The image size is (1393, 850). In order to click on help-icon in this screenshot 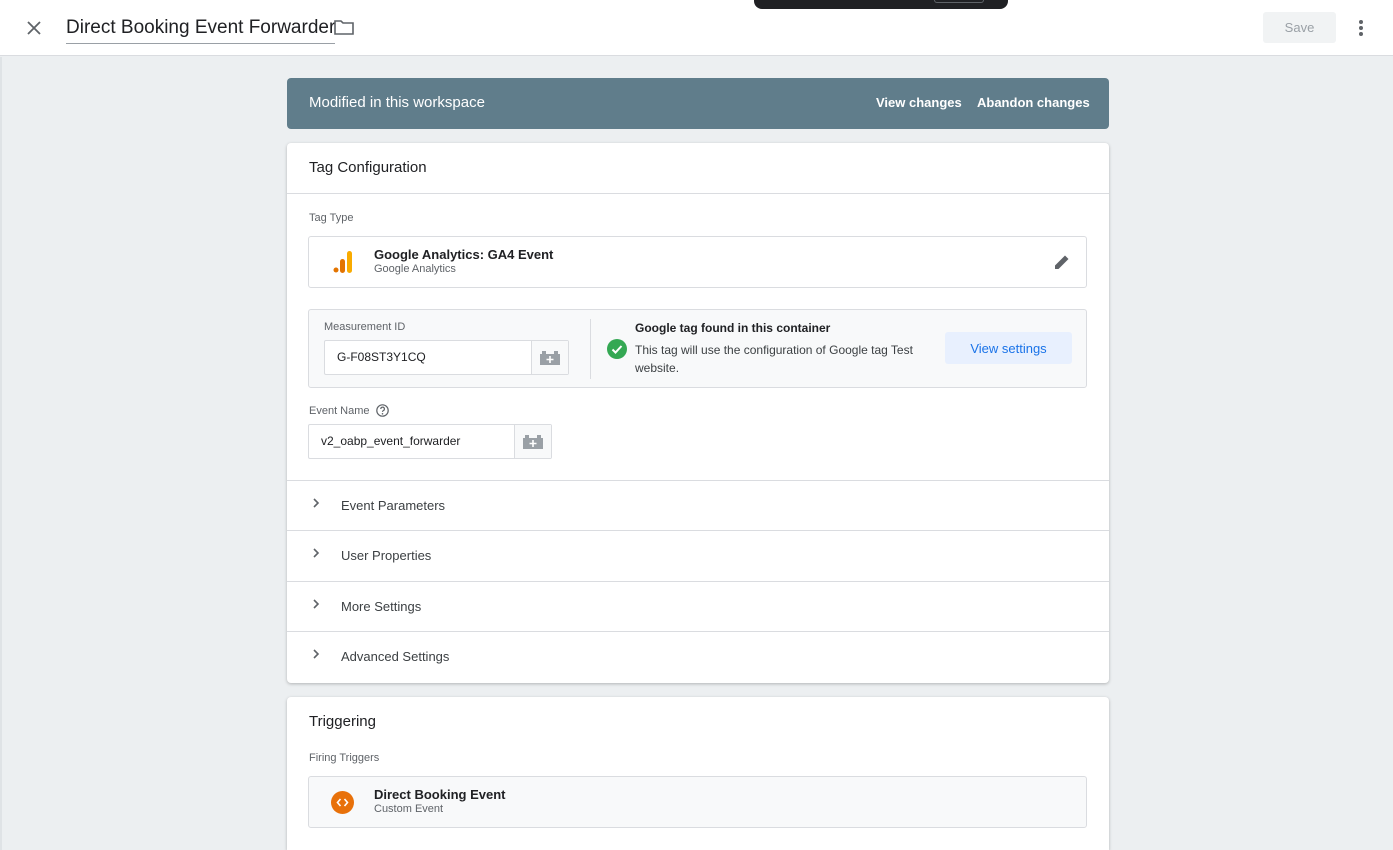, I will do `click(382, 410)`.